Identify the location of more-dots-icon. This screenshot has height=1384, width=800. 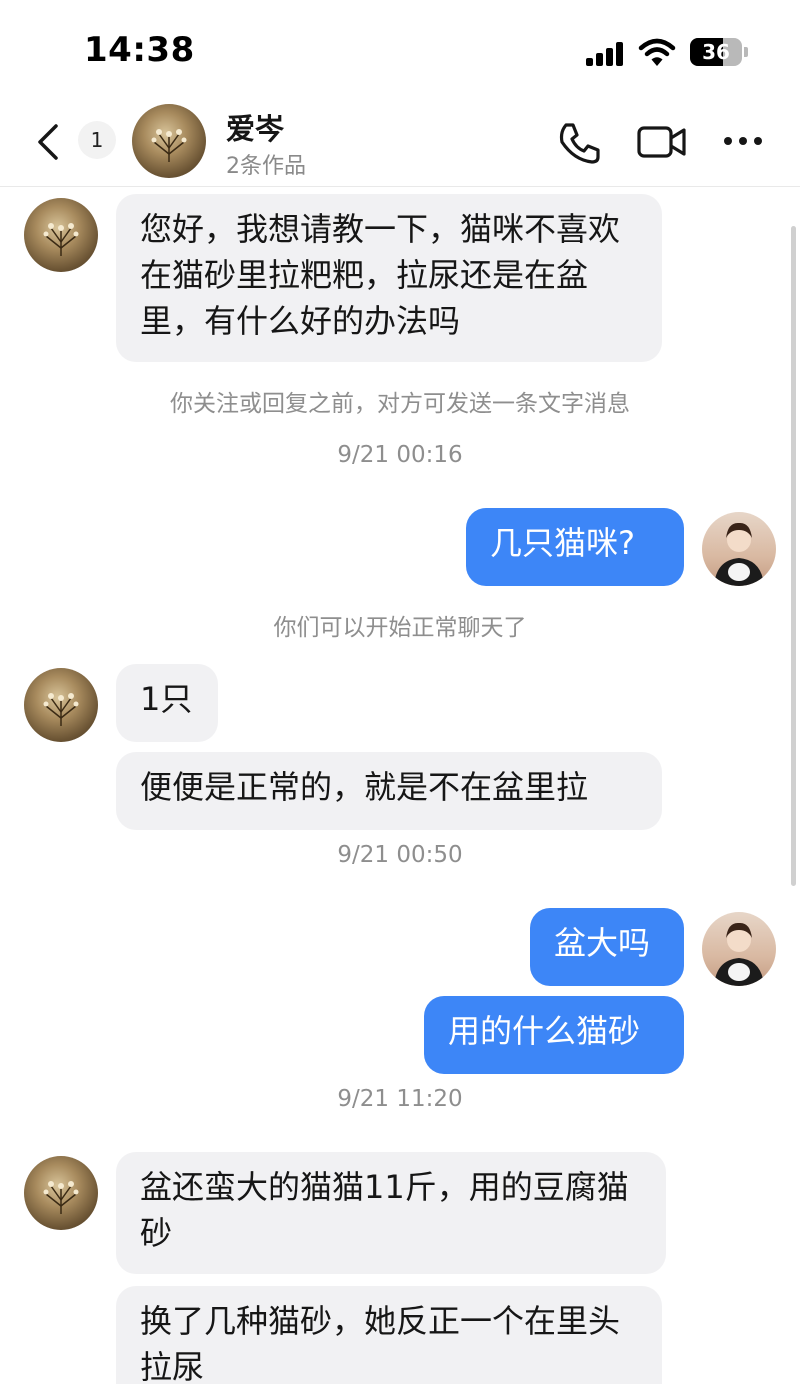
(743, 141).